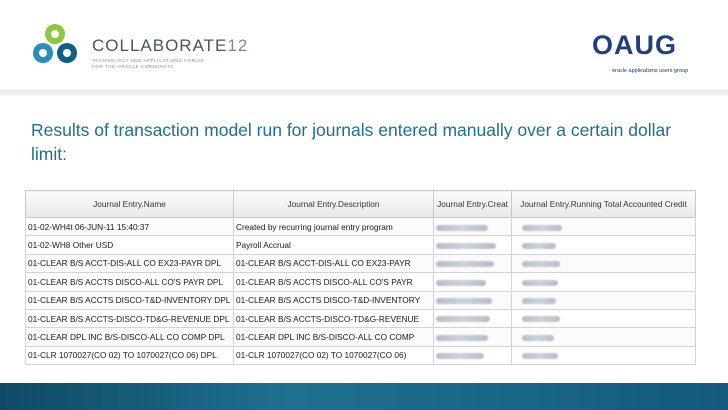 The image size is (728, 410). I want to click on oaug-tagline: oracle applications users group, so click(650, 71).